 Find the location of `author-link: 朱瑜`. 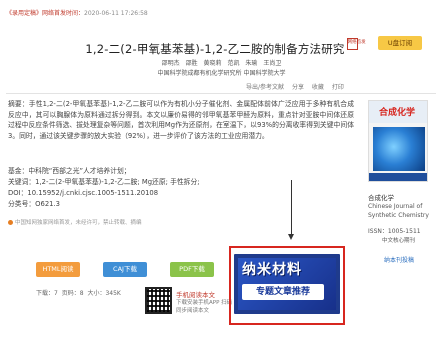

author-link: 朱瑜 is located at coordinates (251, 63).